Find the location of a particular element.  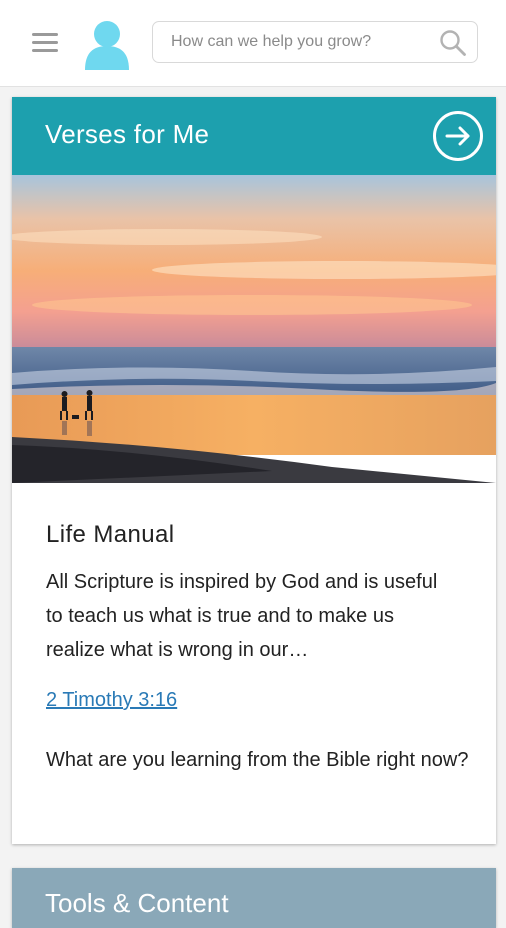

user-avatar-icon is located at coordinates (107, 45).